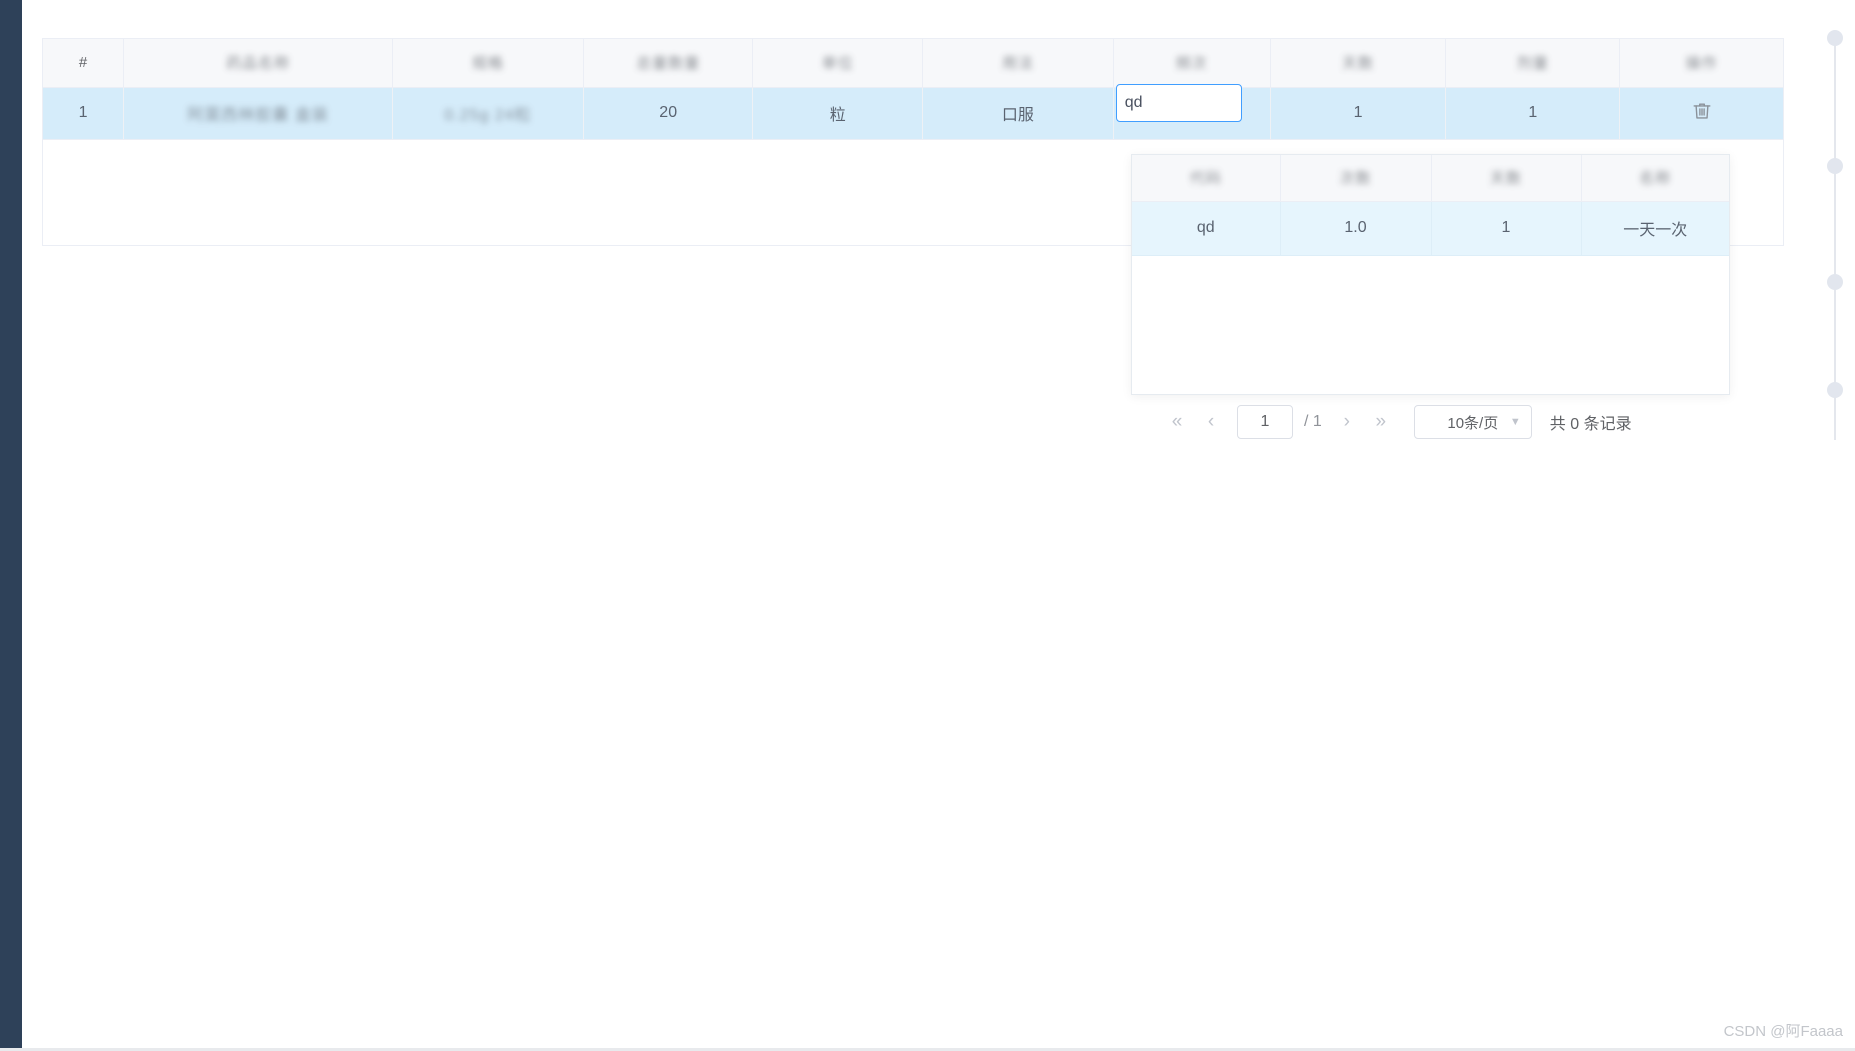 This screenshot has height=1051, width=1855. I want to click on column-header-drug-name: 药品名称, so click(258, 63).